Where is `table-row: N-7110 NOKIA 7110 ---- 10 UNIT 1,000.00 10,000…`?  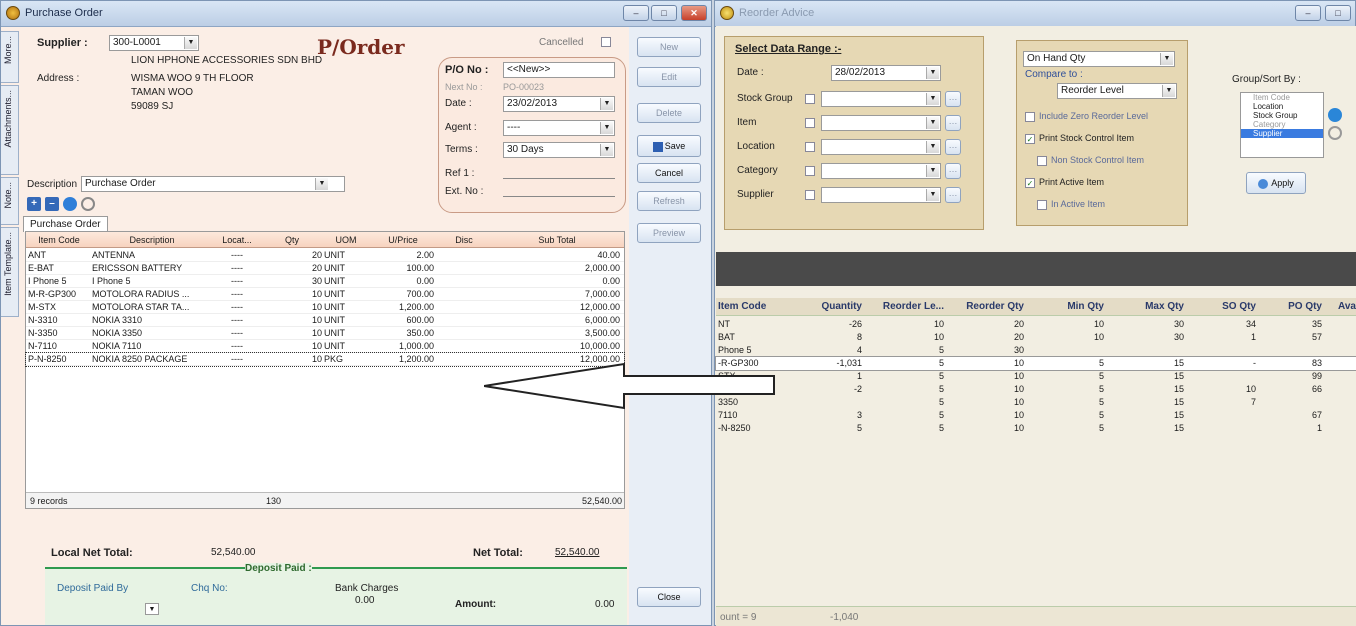 table-row: N-7110 NOKIA 7110 ---- 10 UNIT 1,000.00 10,000… is located at coordinates (325, 346).